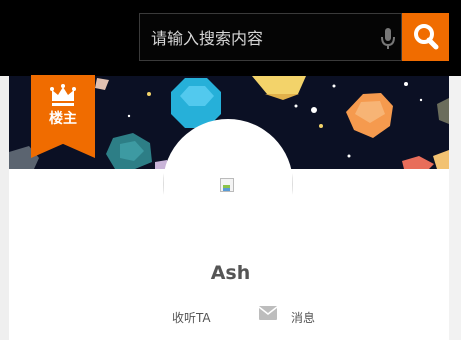 The image size is (461, 340). I want to click on mail-icon, so click(268, 313).